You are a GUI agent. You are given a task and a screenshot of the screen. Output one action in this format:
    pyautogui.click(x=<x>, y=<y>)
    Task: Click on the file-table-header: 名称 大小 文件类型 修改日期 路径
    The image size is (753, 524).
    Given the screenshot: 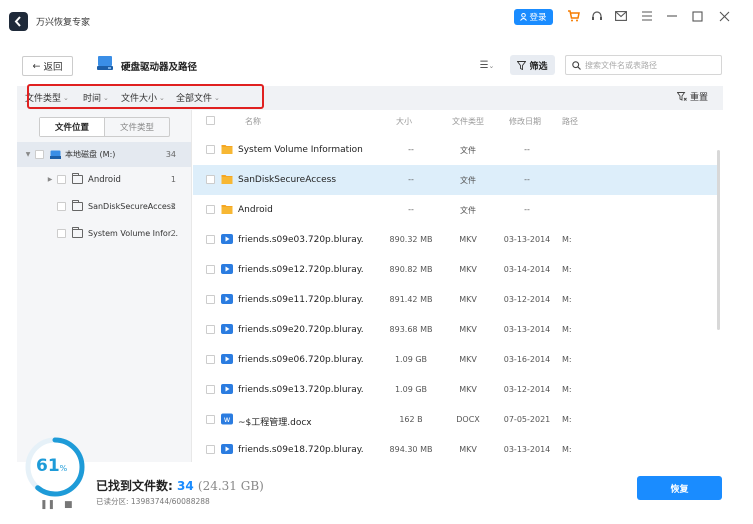 What is the action you would take?
    pyautogui.click(x=458, y=121)
    